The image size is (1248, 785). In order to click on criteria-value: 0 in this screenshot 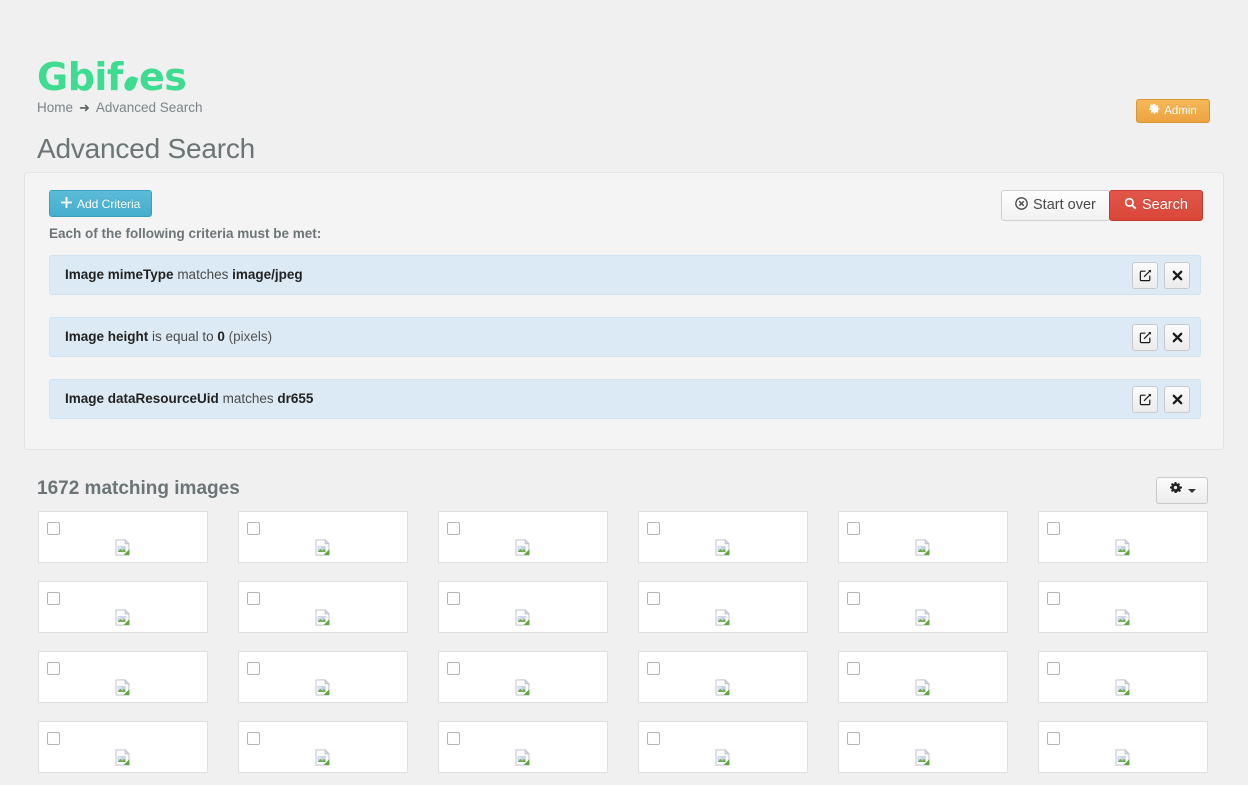, I will do `click(221, 336)`.